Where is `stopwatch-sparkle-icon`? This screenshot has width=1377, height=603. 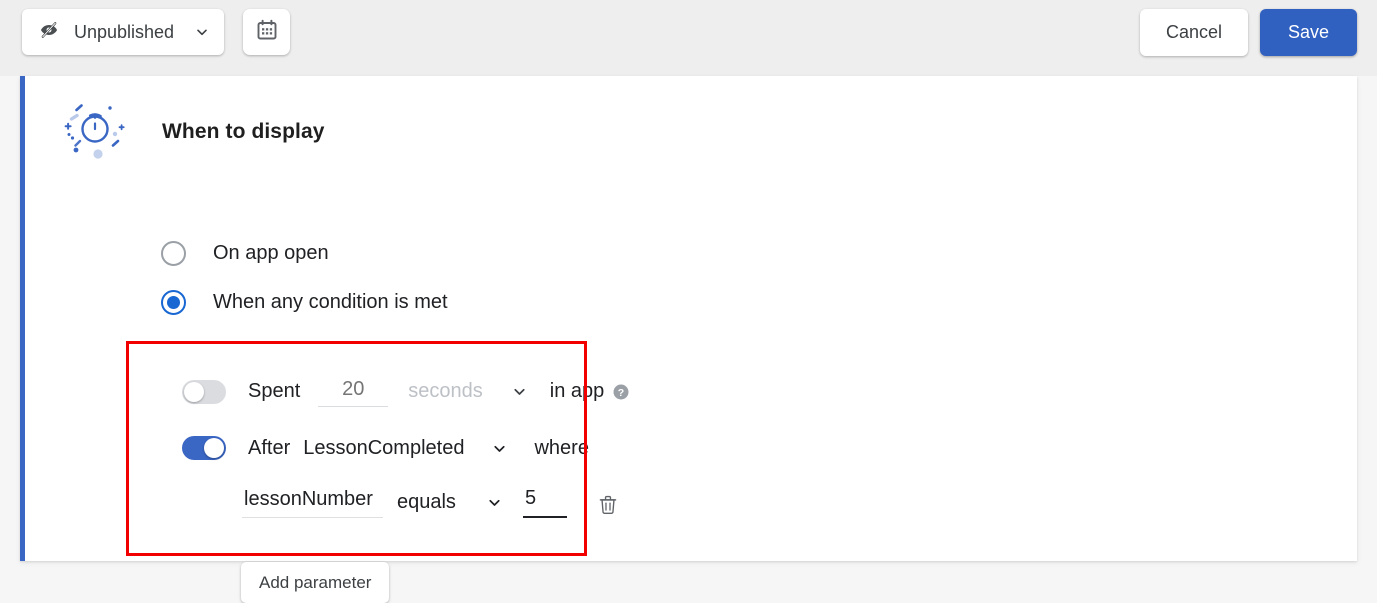
stopwatch-sparkle-icon is located at coordinates (95, 131).